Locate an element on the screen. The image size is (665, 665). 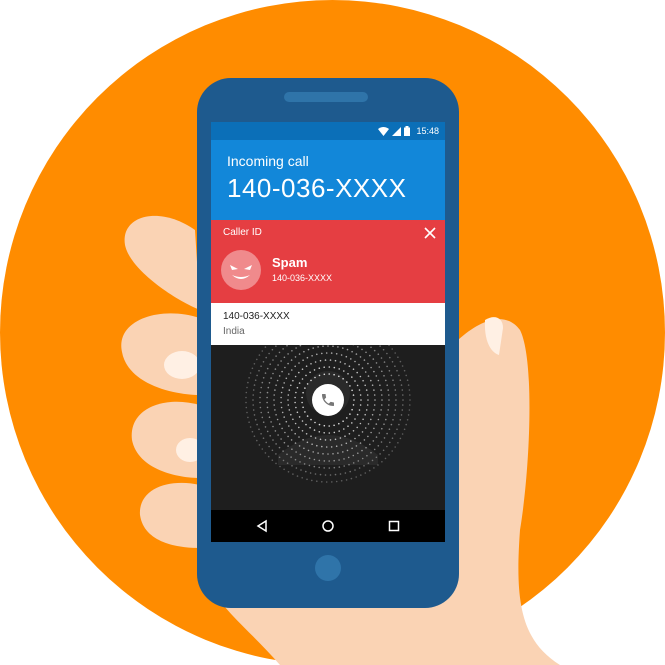
battery-icon is located at coordinates (407, 131).